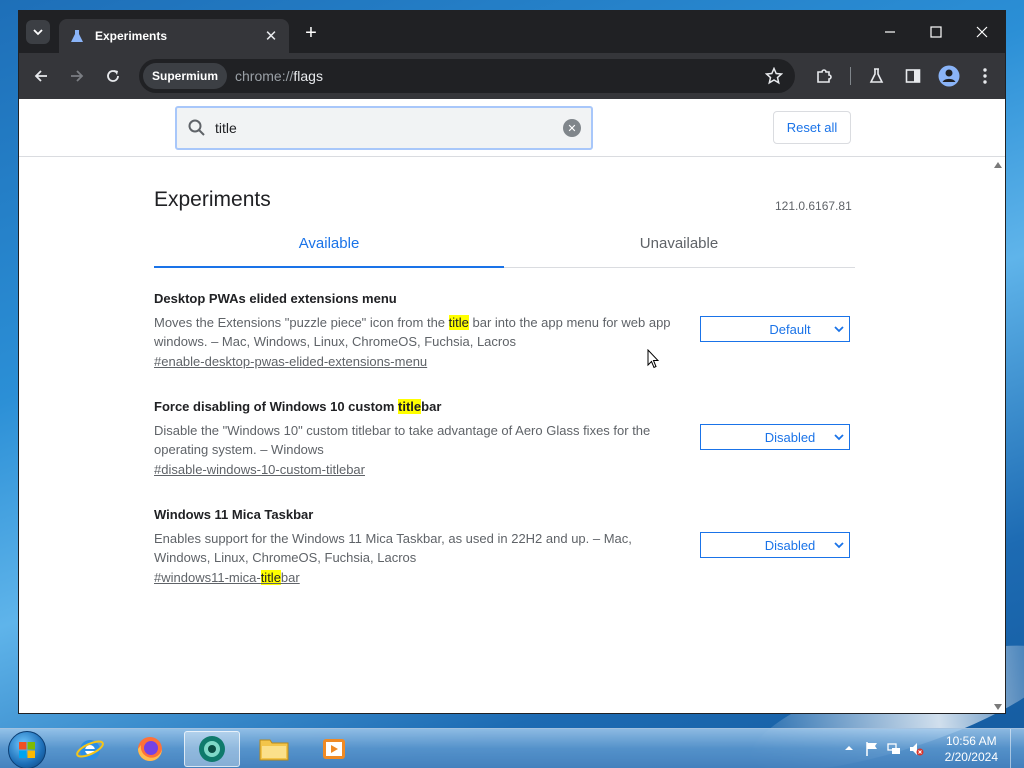 The width and height of the screenshot is (1024, 768). I want to click on firefox-icon, so click(150, 749).